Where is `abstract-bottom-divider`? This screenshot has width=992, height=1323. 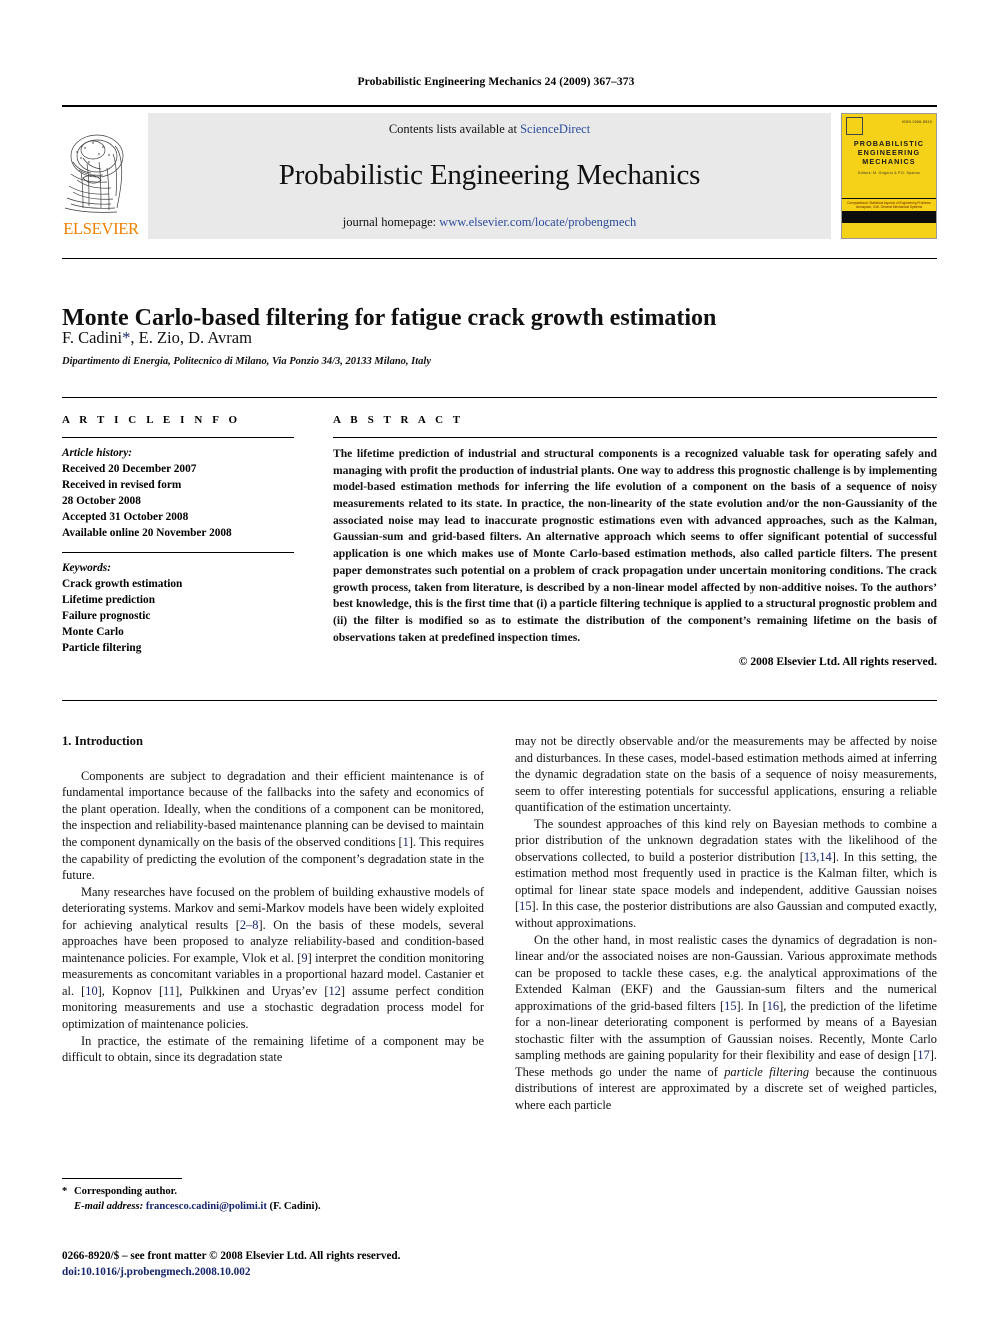
abstract-bottom-divider is located at coordinates (499, 700).